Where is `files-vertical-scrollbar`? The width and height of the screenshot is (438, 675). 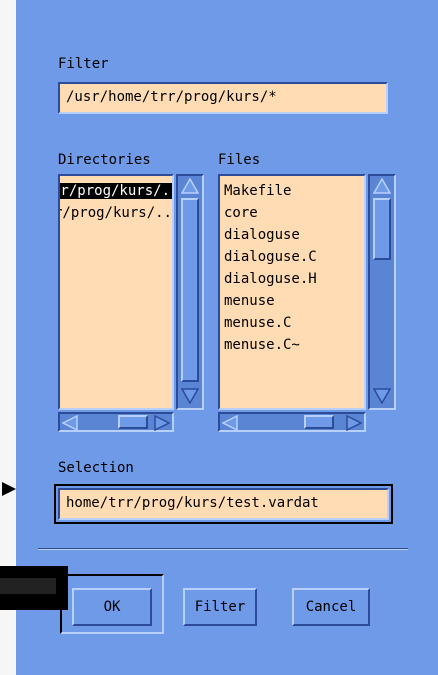
files-vertical-scrollbar is located at coordinates (382, 292).